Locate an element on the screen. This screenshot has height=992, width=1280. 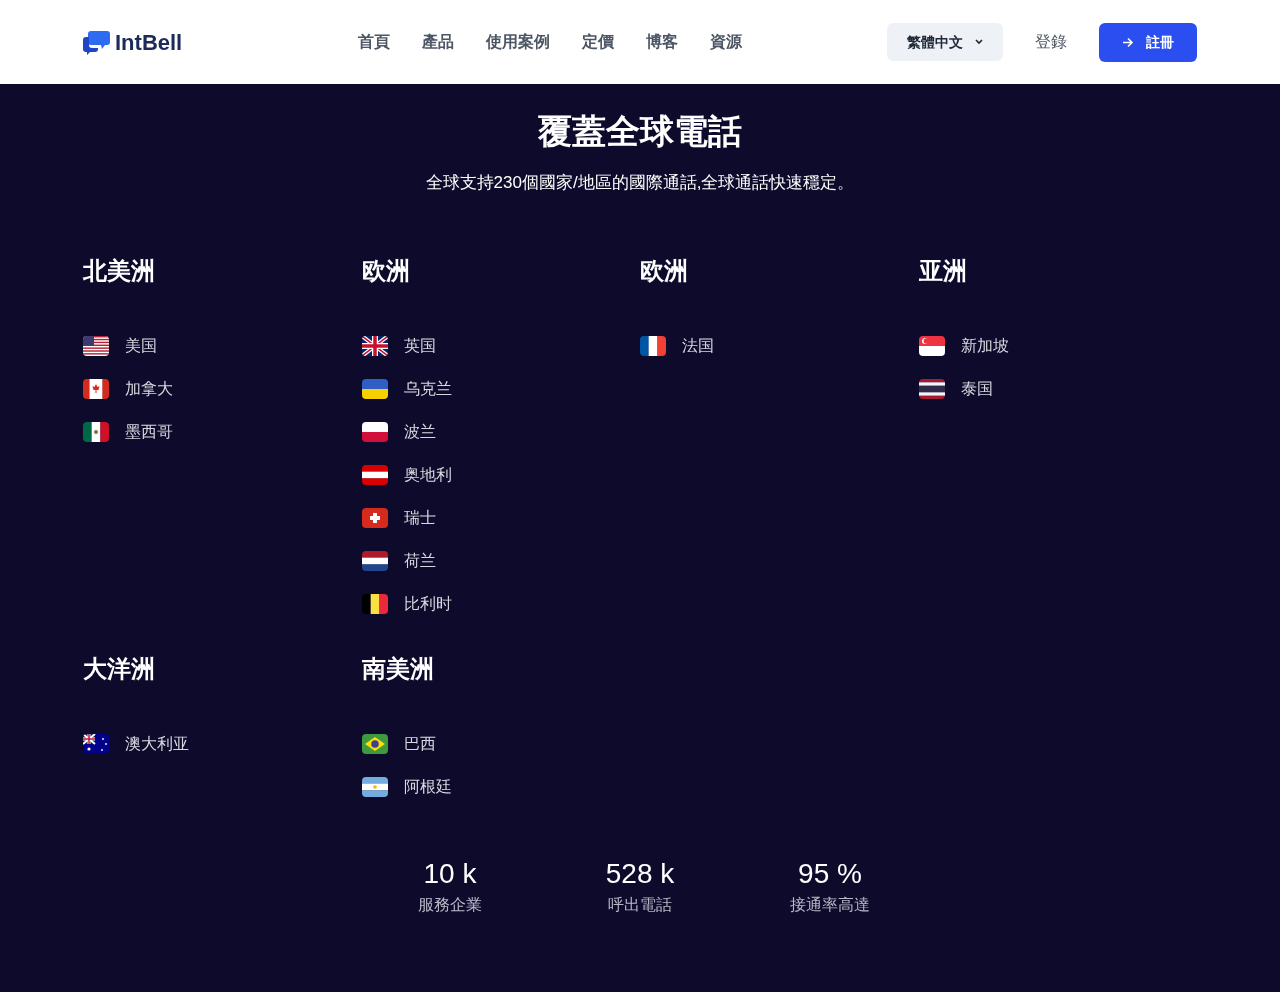
country-name: 波兰 is located at coordinates (419, 431).